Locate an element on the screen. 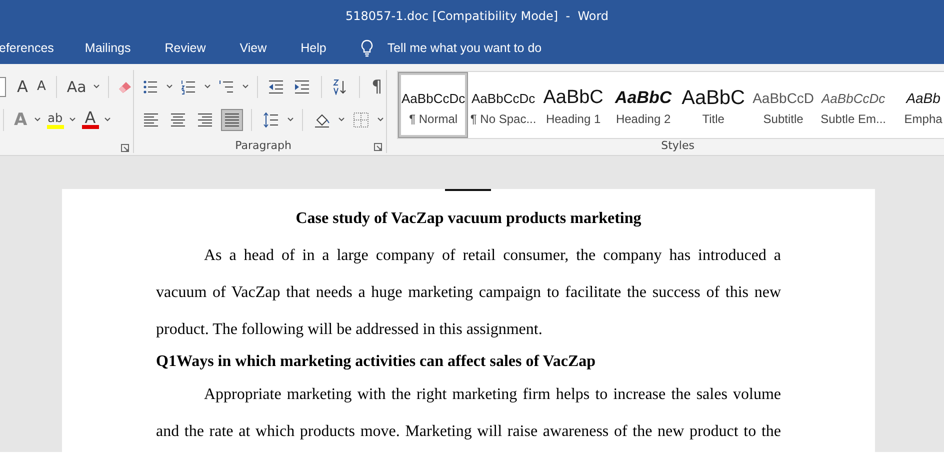 The height and width of the screenshot is (453, 944). sort-icon is located at coordinates (340, 86).